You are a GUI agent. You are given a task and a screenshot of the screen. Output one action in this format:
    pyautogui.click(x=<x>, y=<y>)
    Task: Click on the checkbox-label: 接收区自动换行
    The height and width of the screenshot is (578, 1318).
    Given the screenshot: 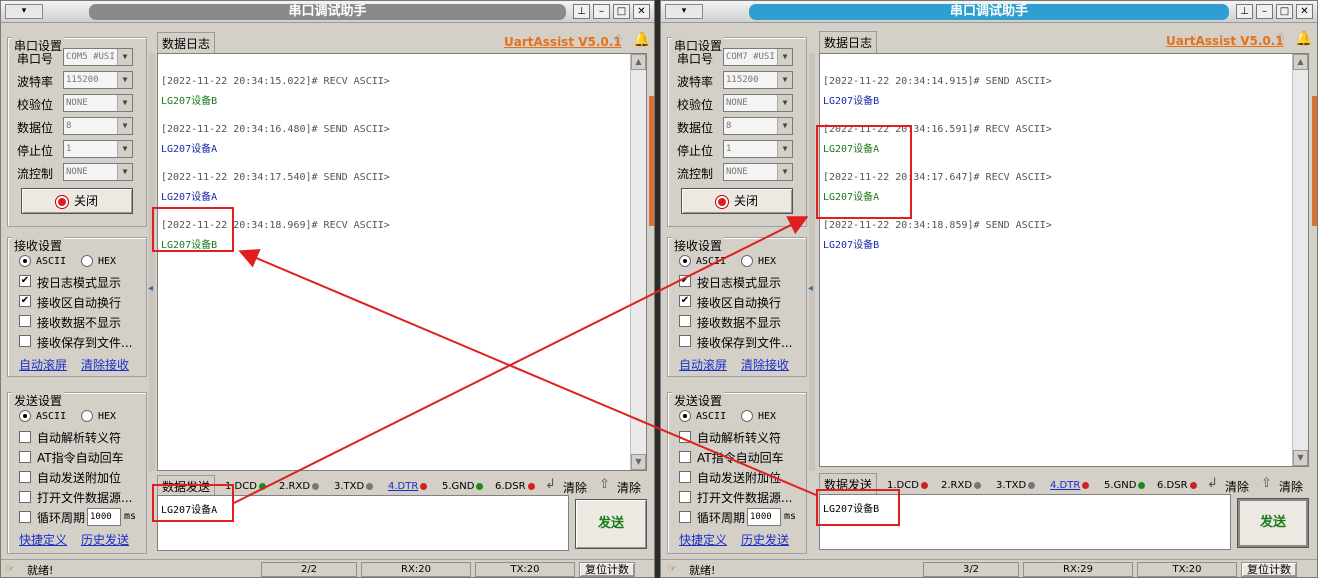 What is the action you would take?
    pyautogui.click(x=79, y=303)
    